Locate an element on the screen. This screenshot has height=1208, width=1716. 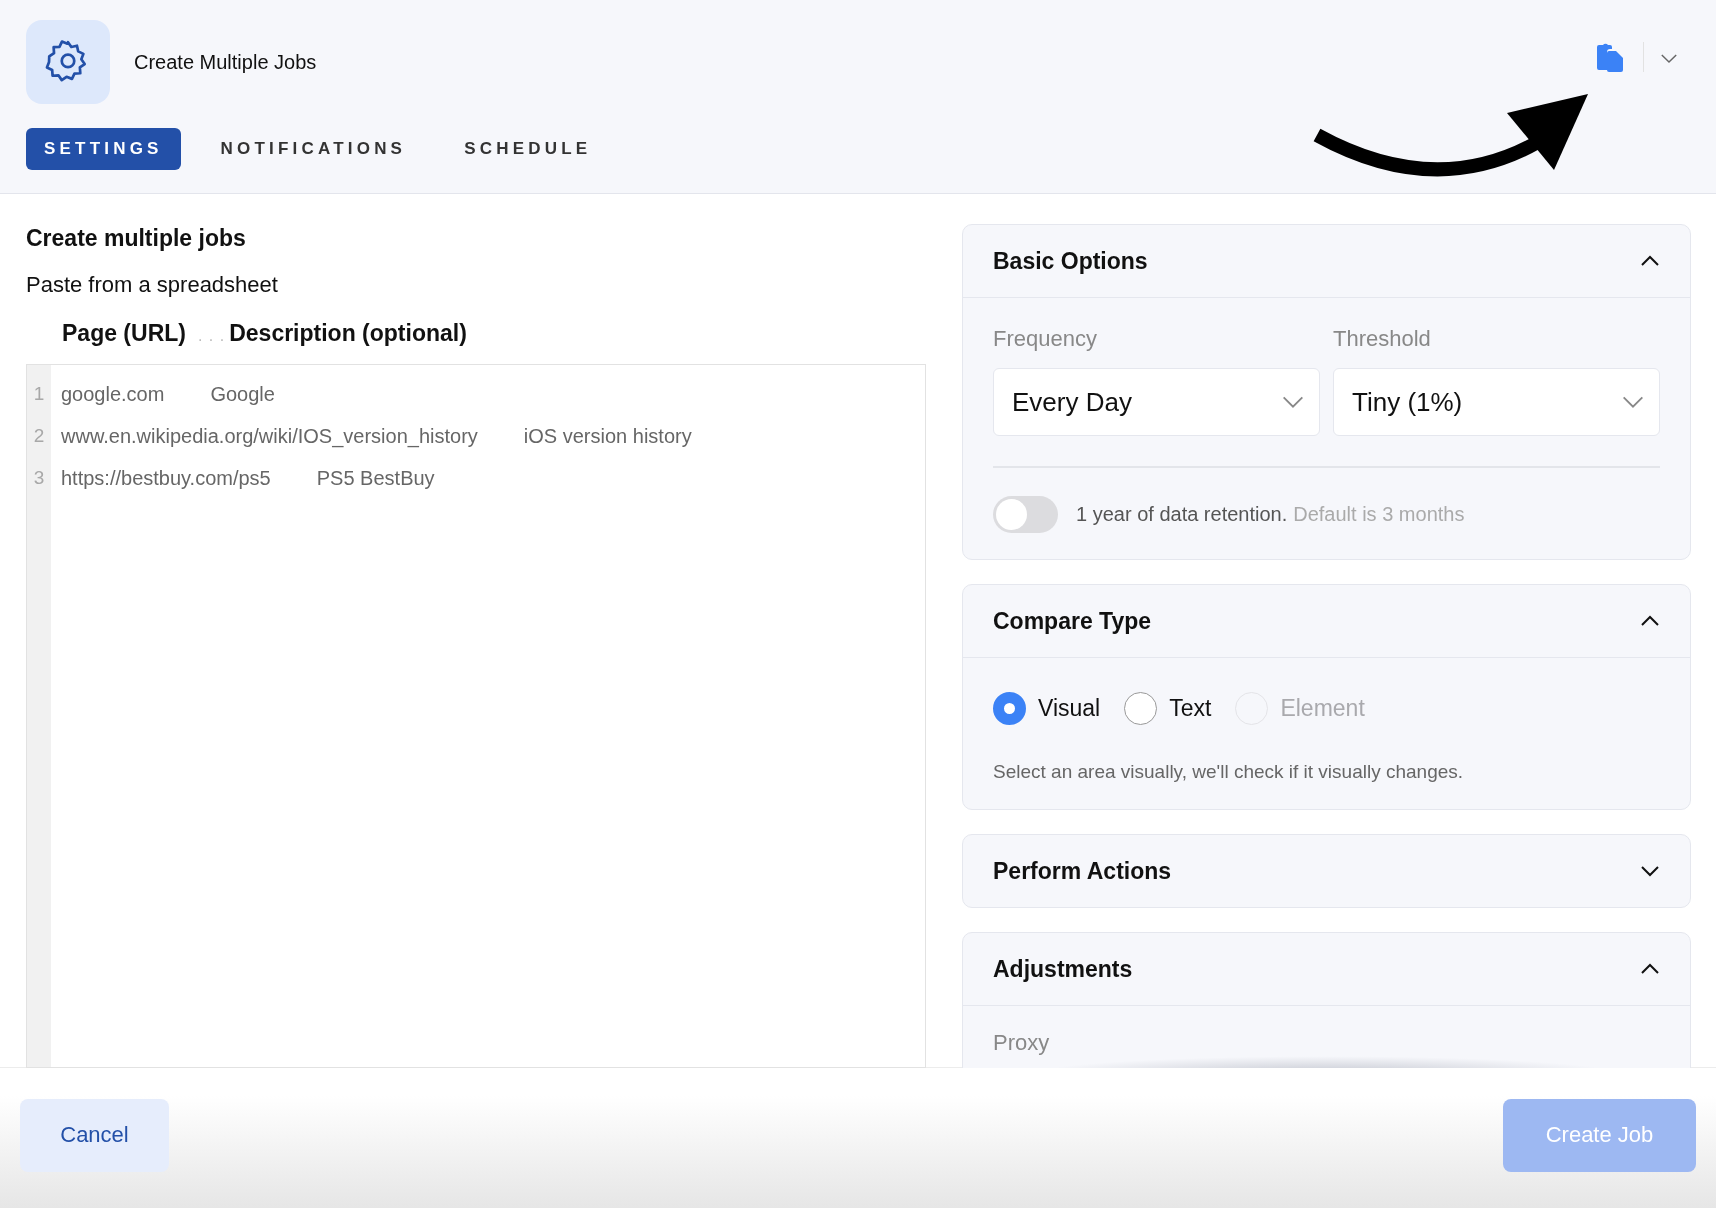
line-number: 2 is located at coordinates (39, 436).